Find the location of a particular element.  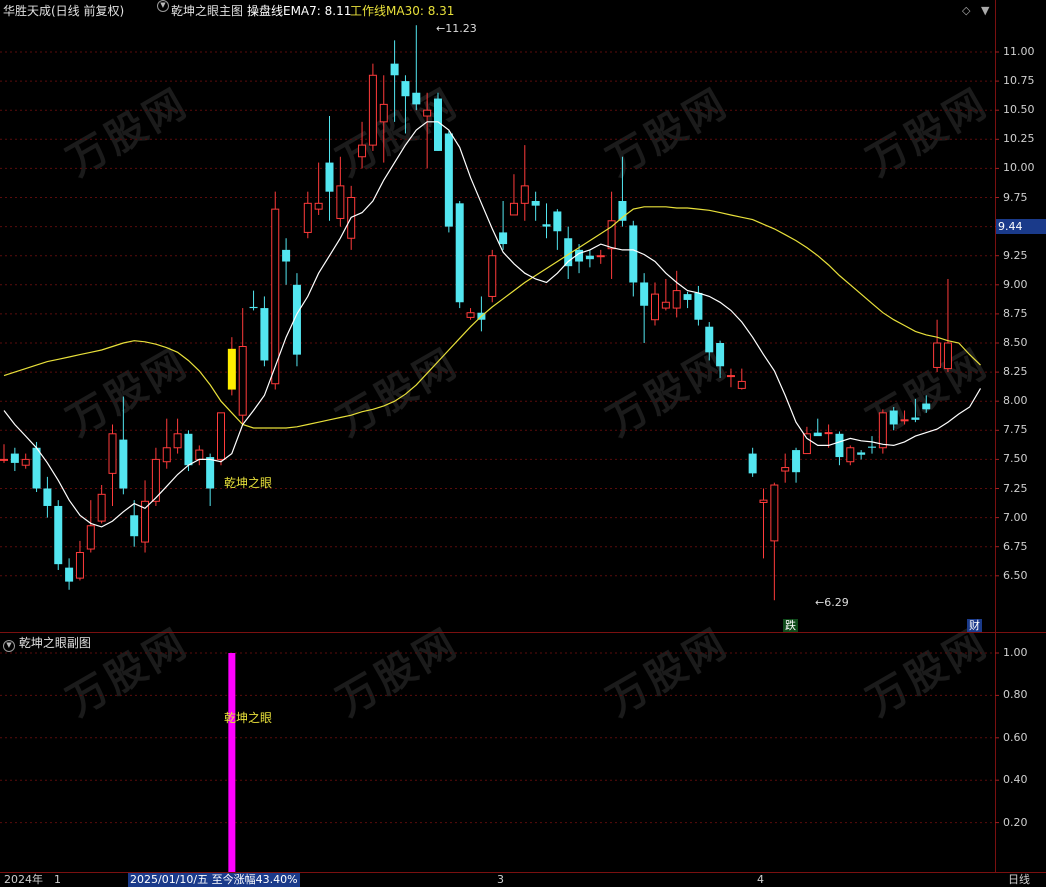

price-tick-label: 10.75 is located at coordinates (1019, 81).